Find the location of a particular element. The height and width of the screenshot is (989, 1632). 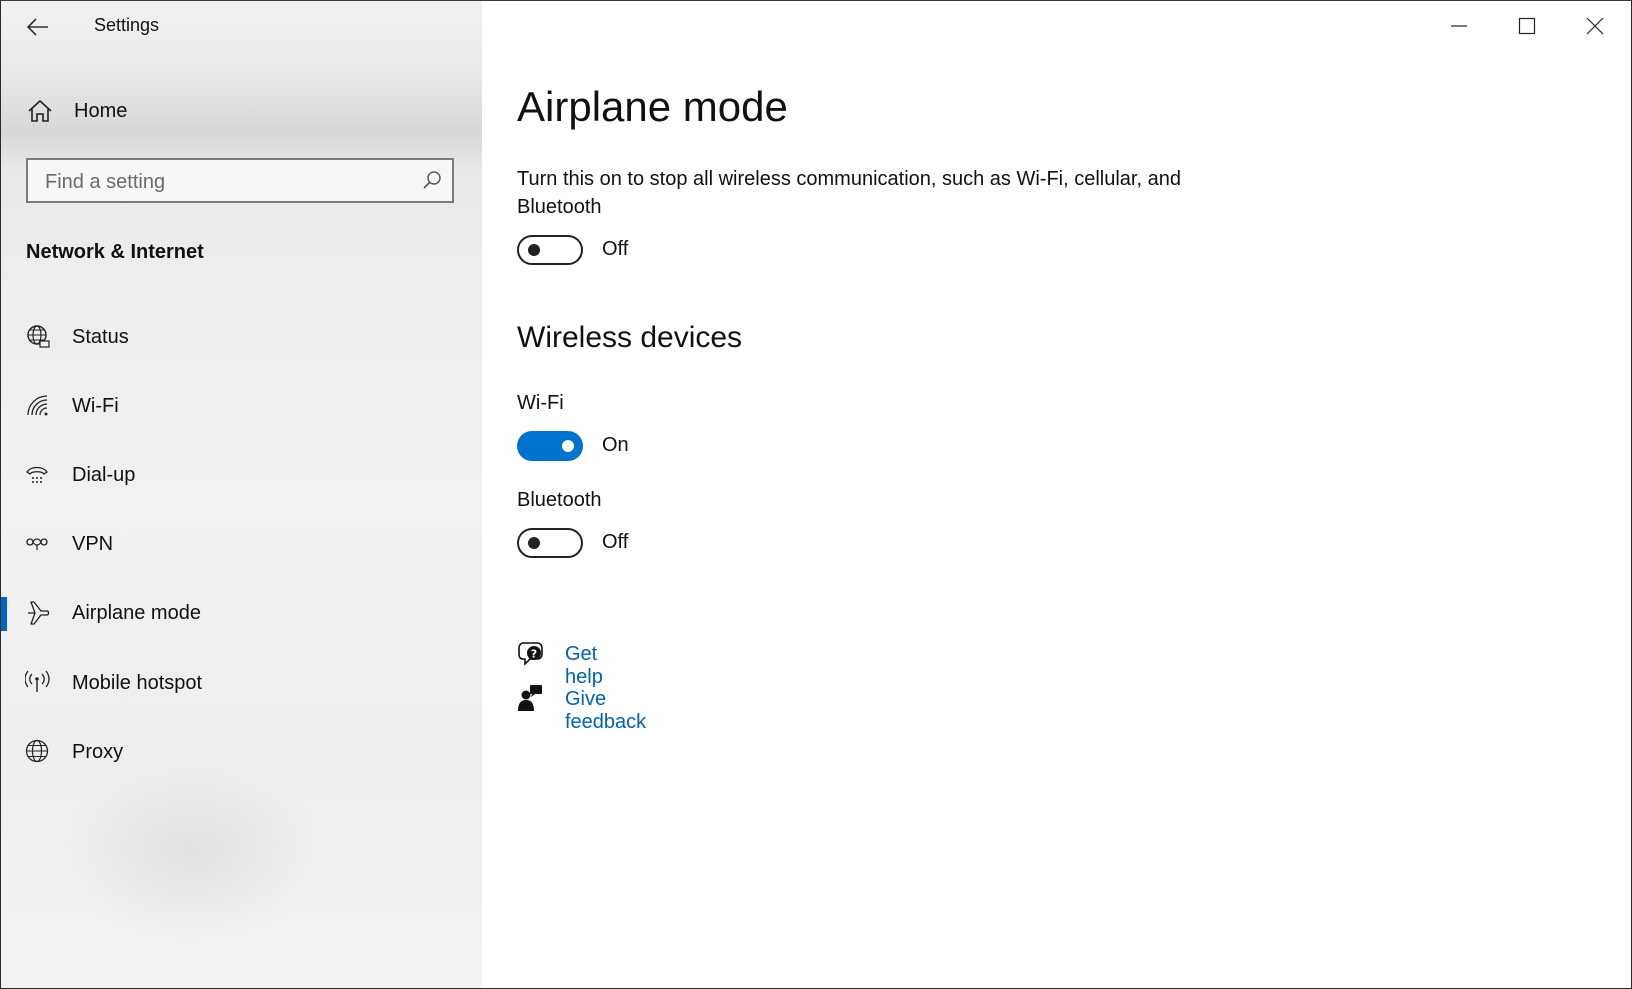

search-input is located at coordinates (225, 182).